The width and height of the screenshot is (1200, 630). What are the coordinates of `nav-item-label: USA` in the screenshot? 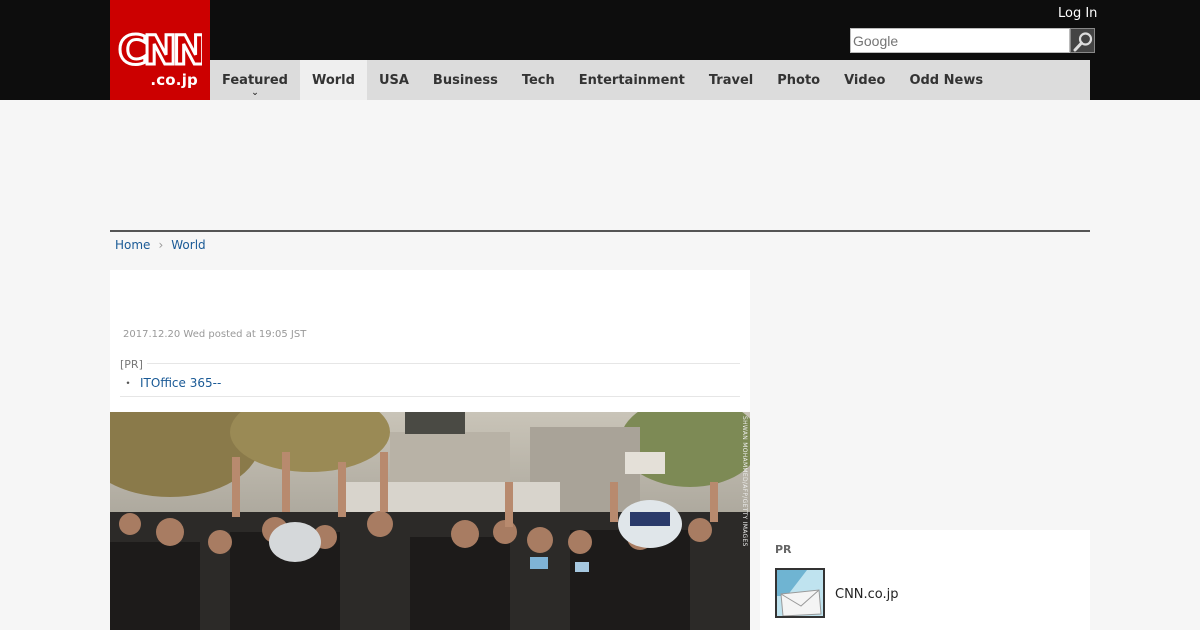 It's located at (393, 80).